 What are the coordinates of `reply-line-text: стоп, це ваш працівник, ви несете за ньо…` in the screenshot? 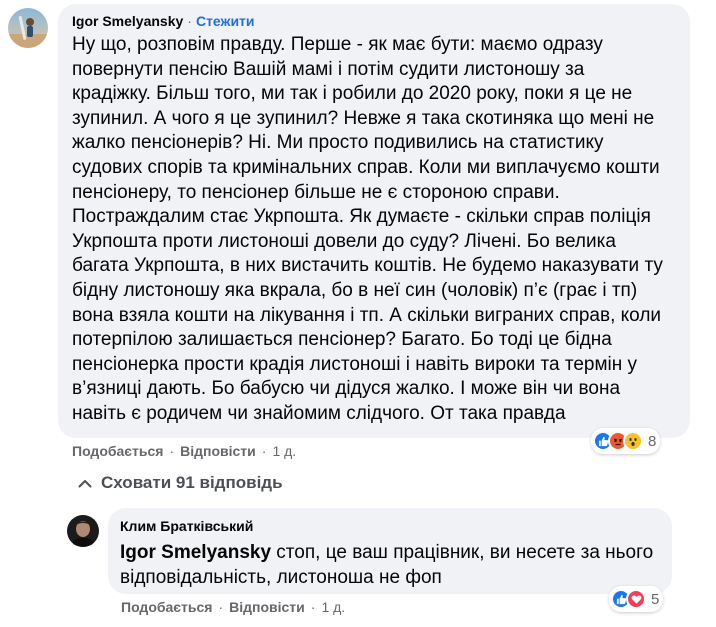 It's located at (462, 552).